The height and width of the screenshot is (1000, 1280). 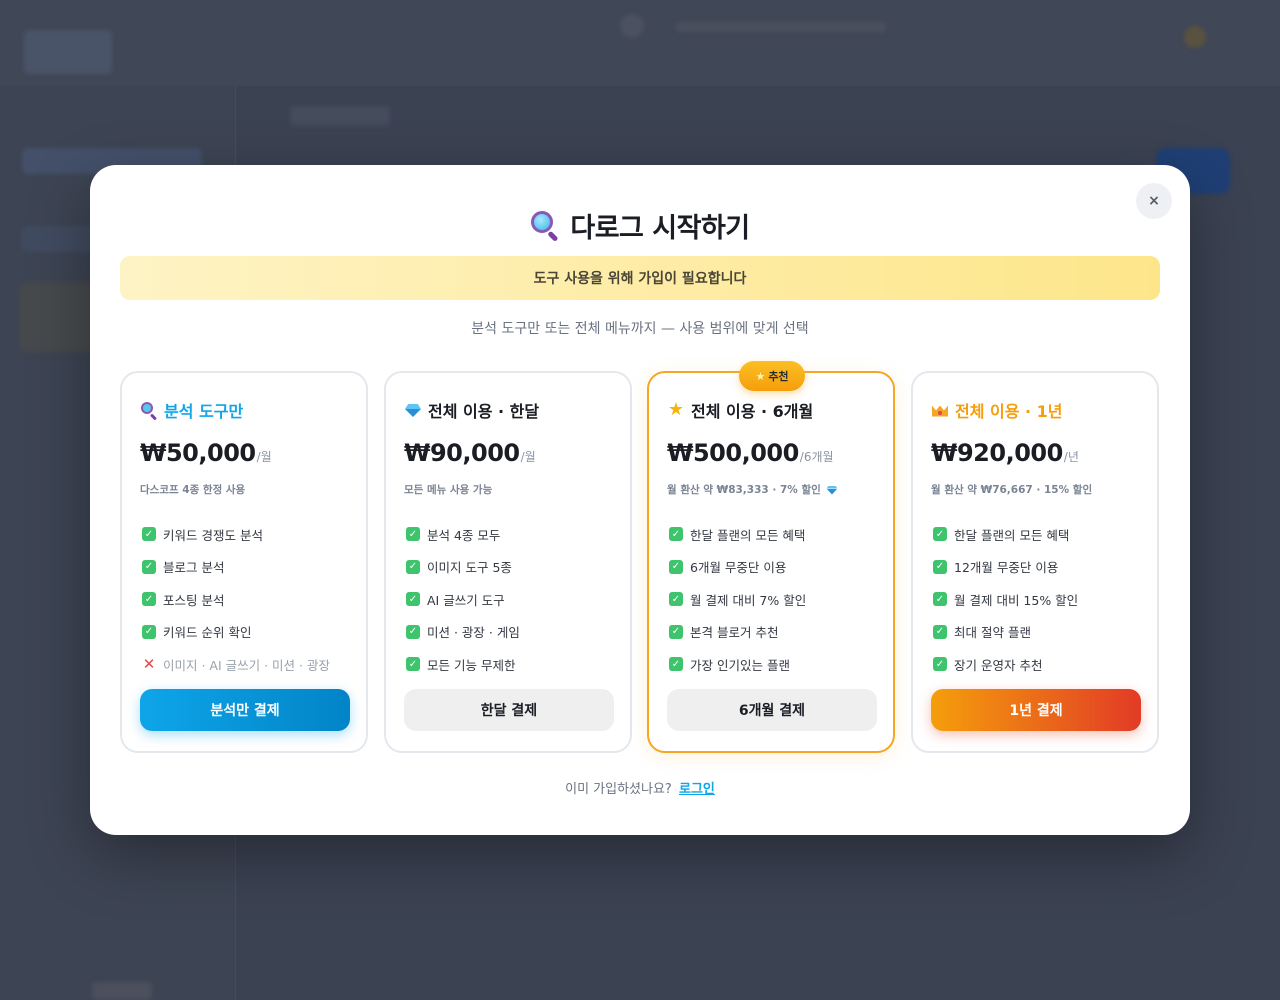 I want to click on feature-item: ✓ 이미지 도구 5종, so click(x=463, y=567).